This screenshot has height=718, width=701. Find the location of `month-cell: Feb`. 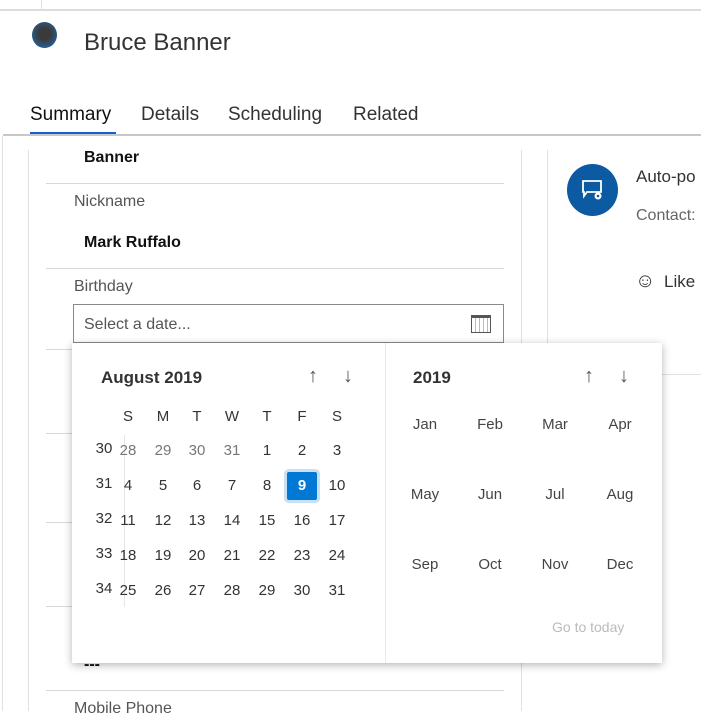

month-cell: Feb is located at coordinates (490, 424).